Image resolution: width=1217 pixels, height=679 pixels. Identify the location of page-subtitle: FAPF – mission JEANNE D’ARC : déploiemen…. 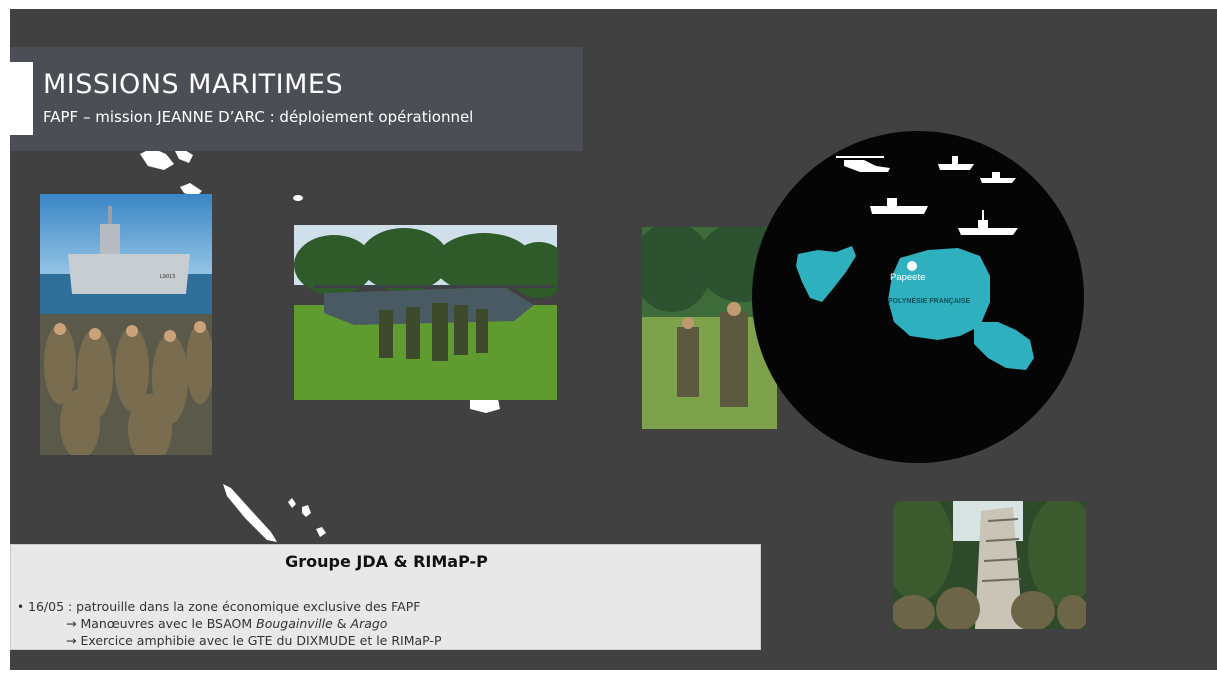
(258, 117).